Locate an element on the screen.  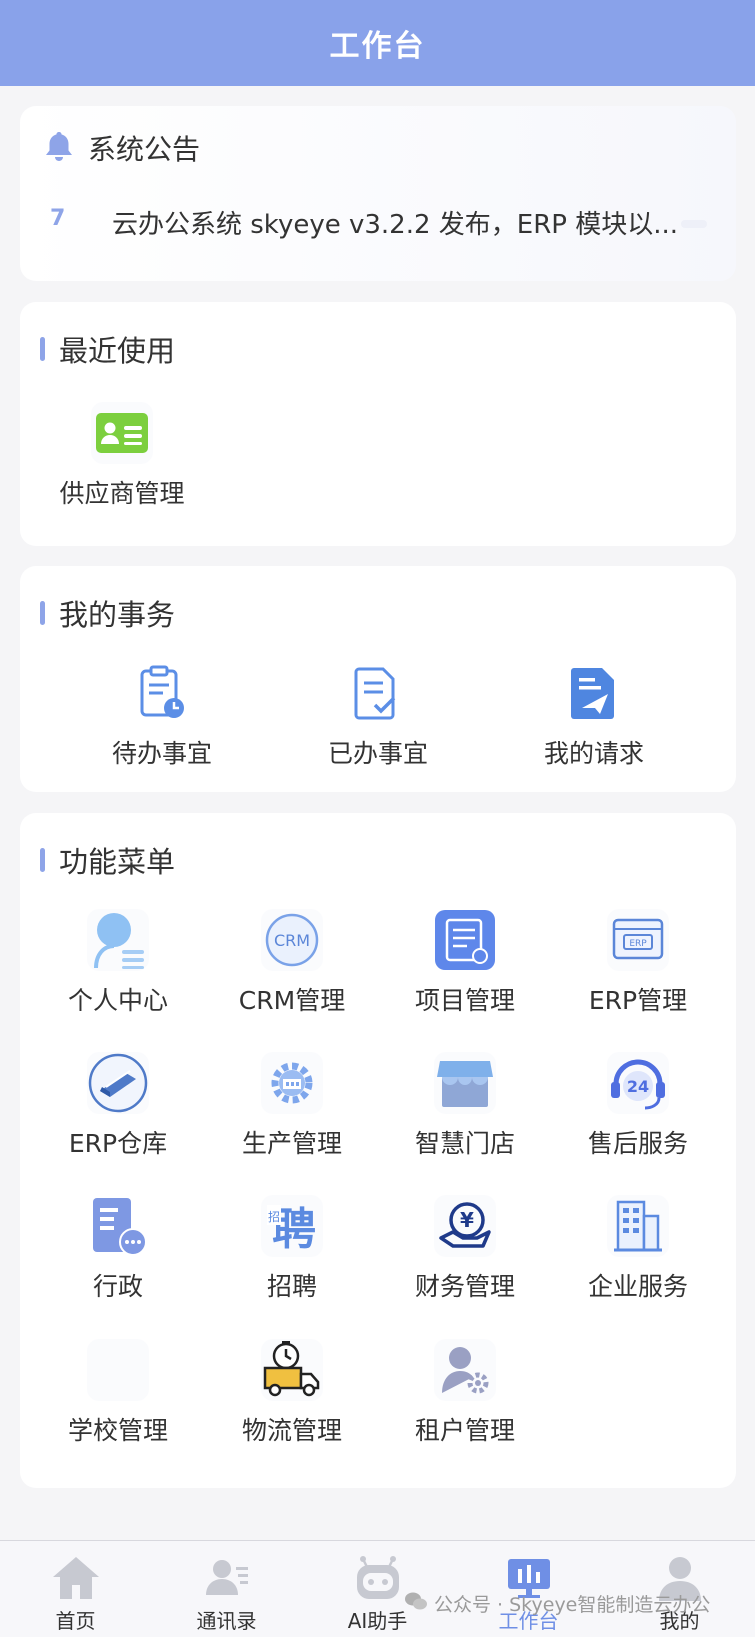
tab-workbench: 工作台 is located at coordinates (528, 1587).